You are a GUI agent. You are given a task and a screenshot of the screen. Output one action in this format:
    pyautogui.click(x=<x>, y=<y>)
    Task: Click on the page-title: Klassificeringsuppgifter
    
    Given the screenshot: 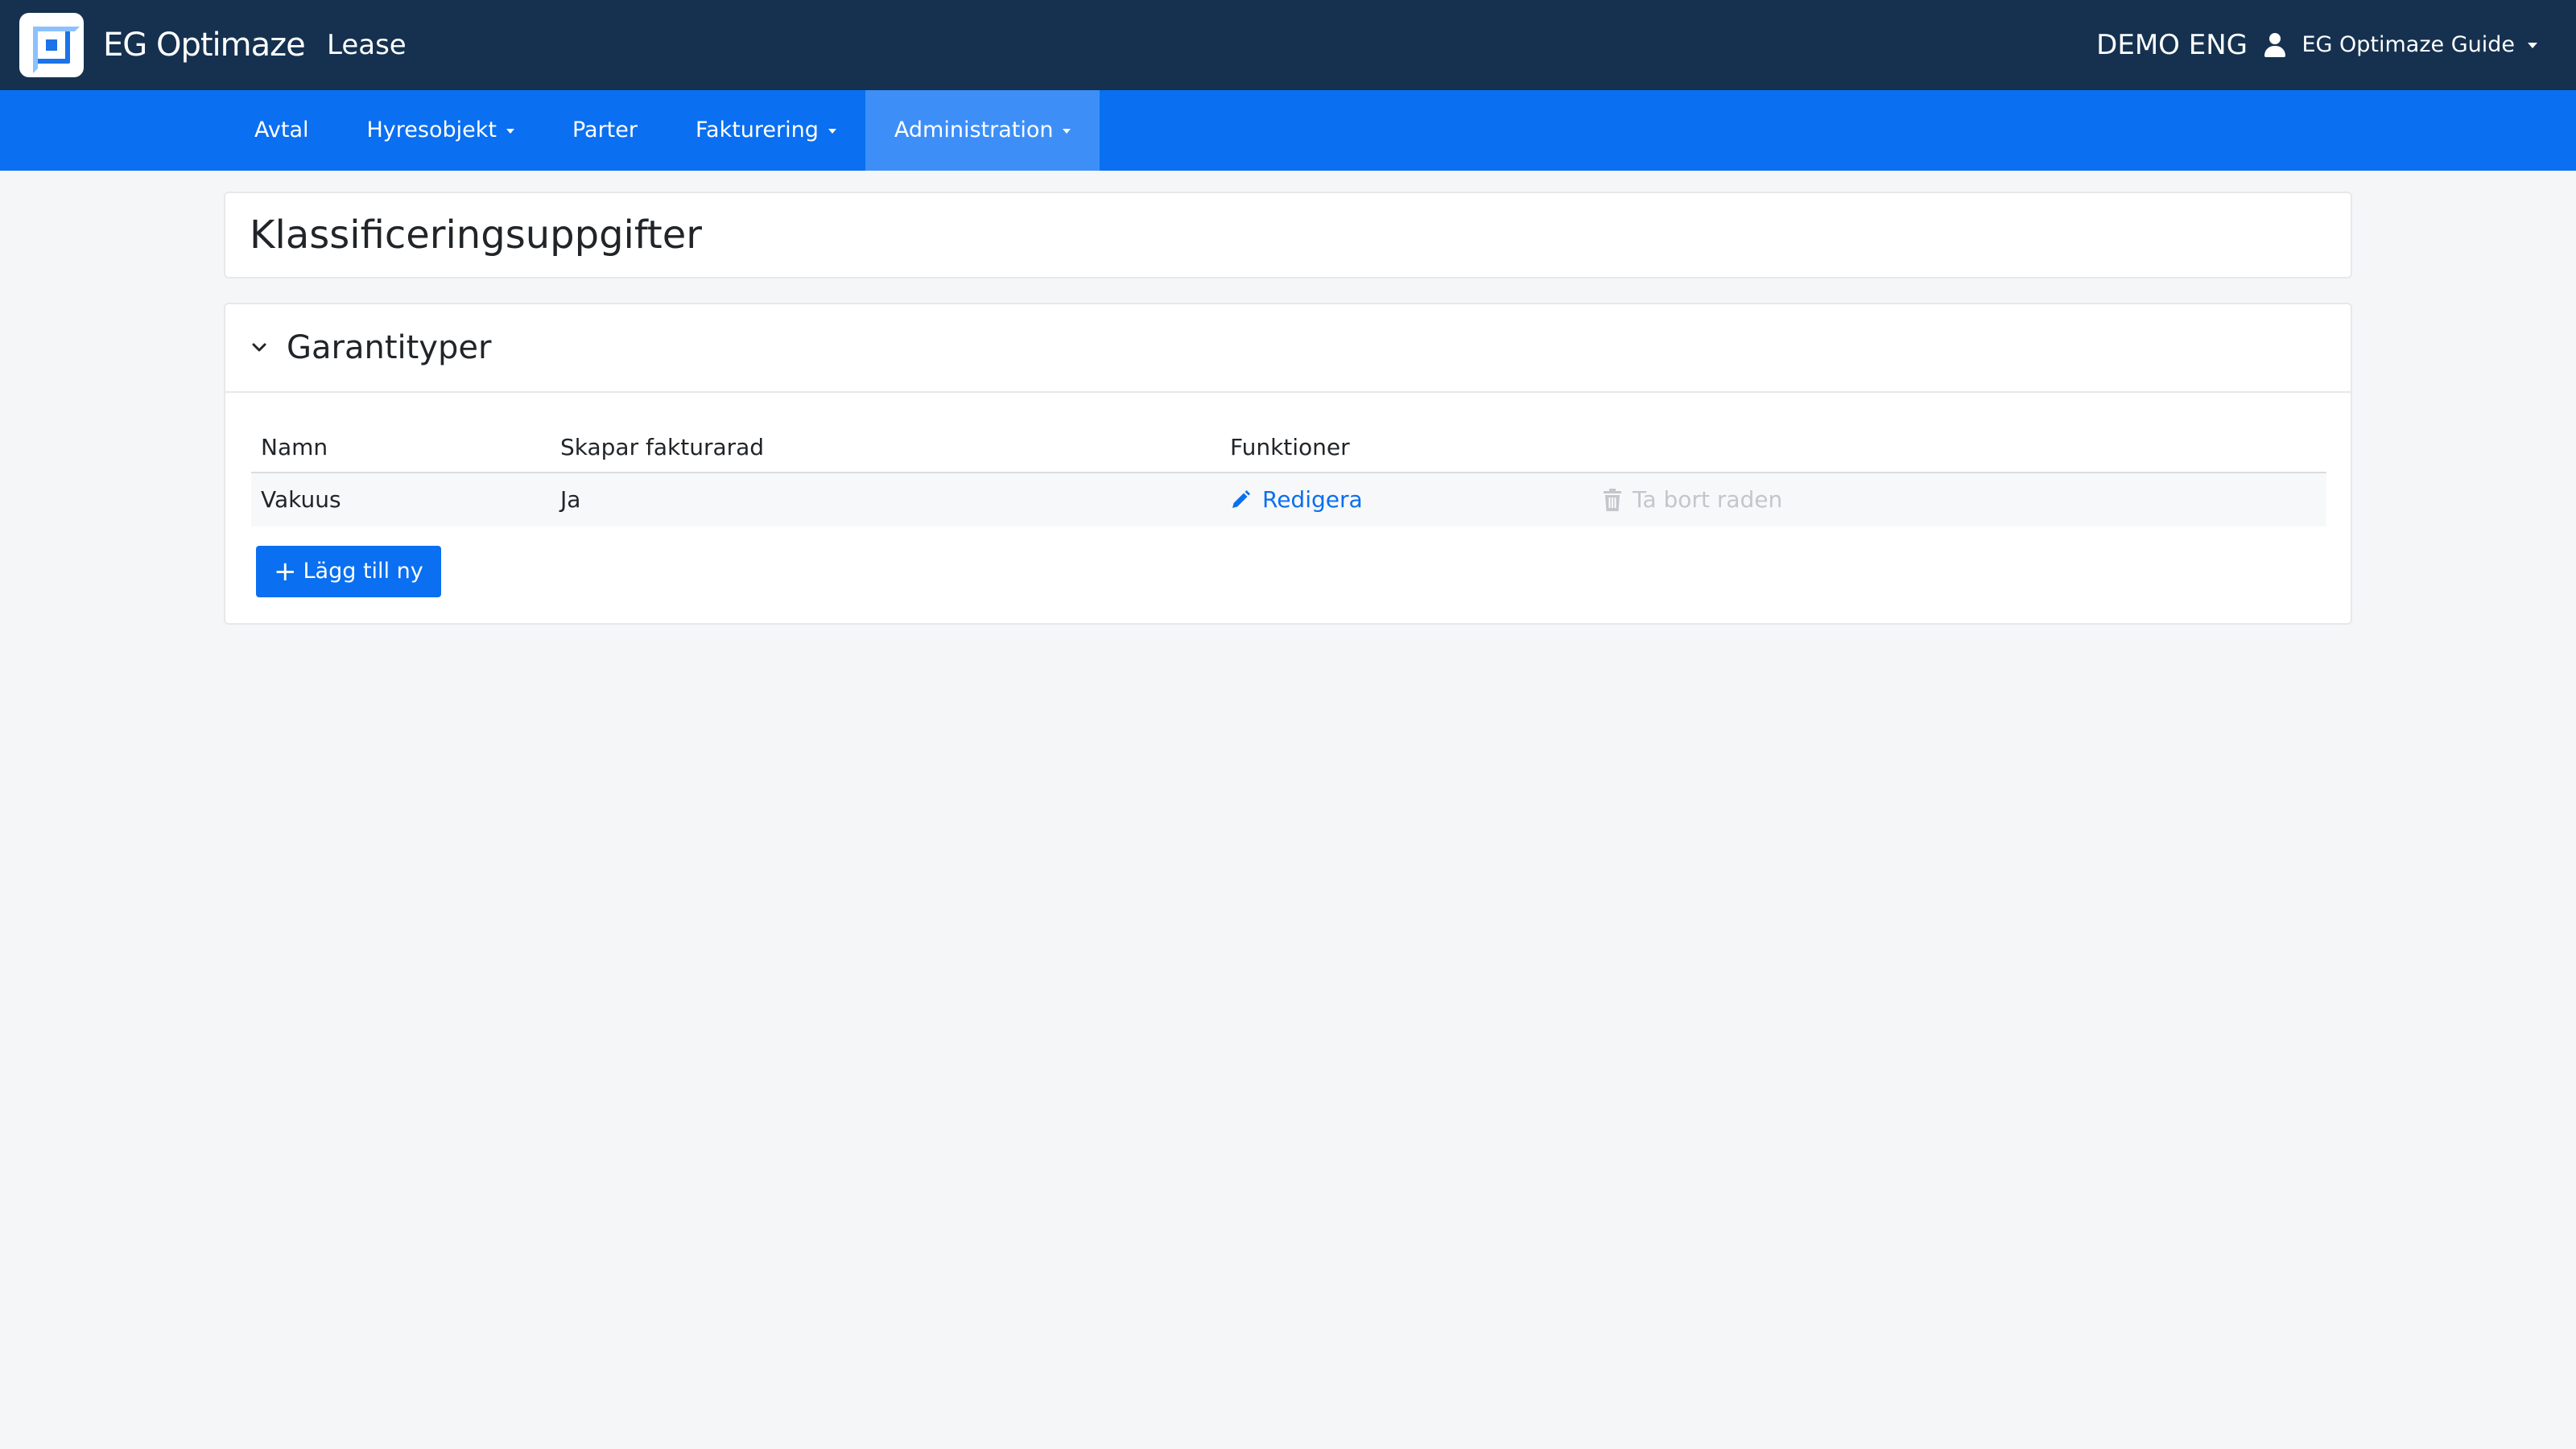 What is the action you would take?
    pyautogui.click(x=476, y=235)
    